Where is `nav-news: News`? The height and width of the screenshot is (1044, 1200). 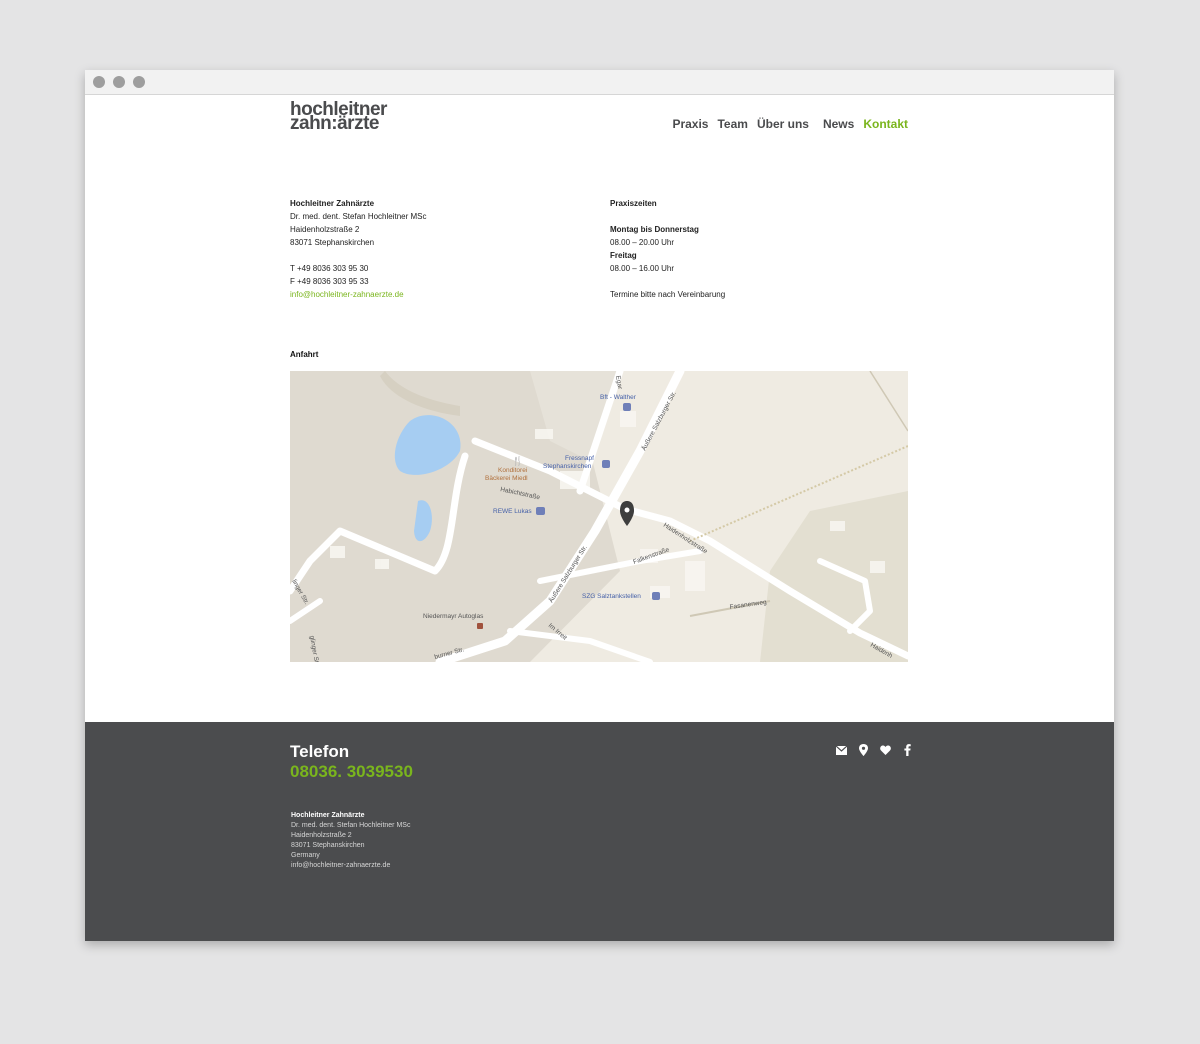
nav-news: News is located at coordinates (838, 124).